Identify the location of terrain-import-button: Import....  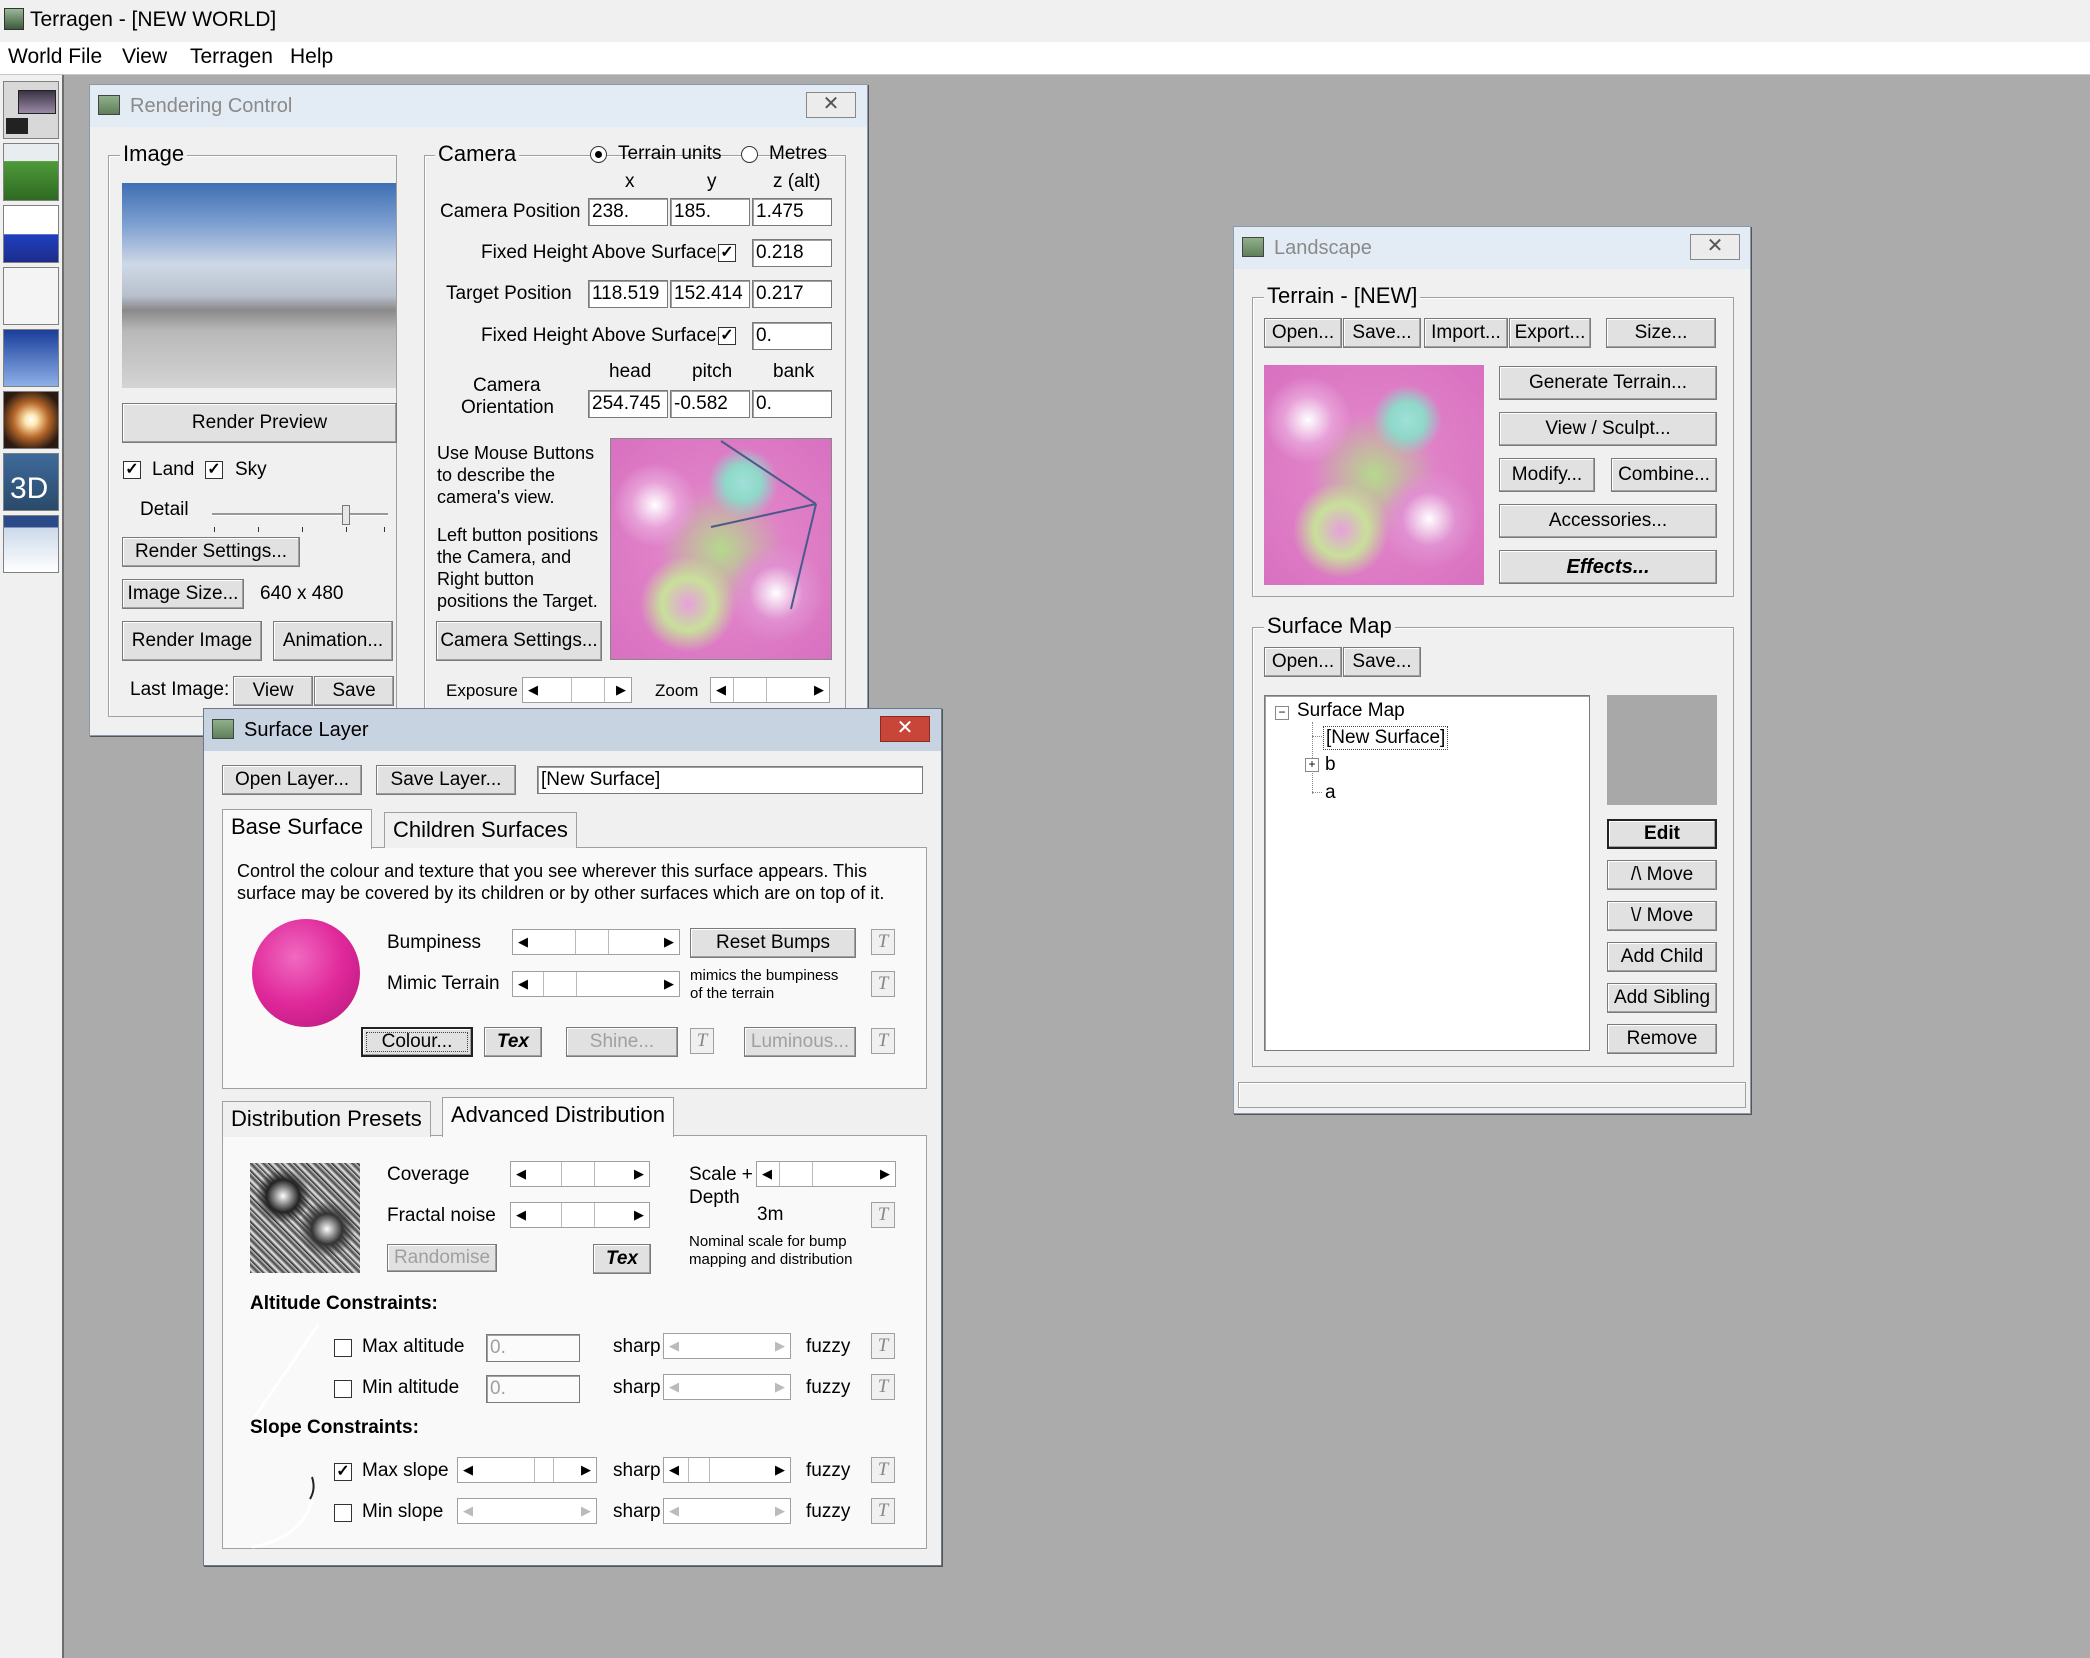
(1466, 333).